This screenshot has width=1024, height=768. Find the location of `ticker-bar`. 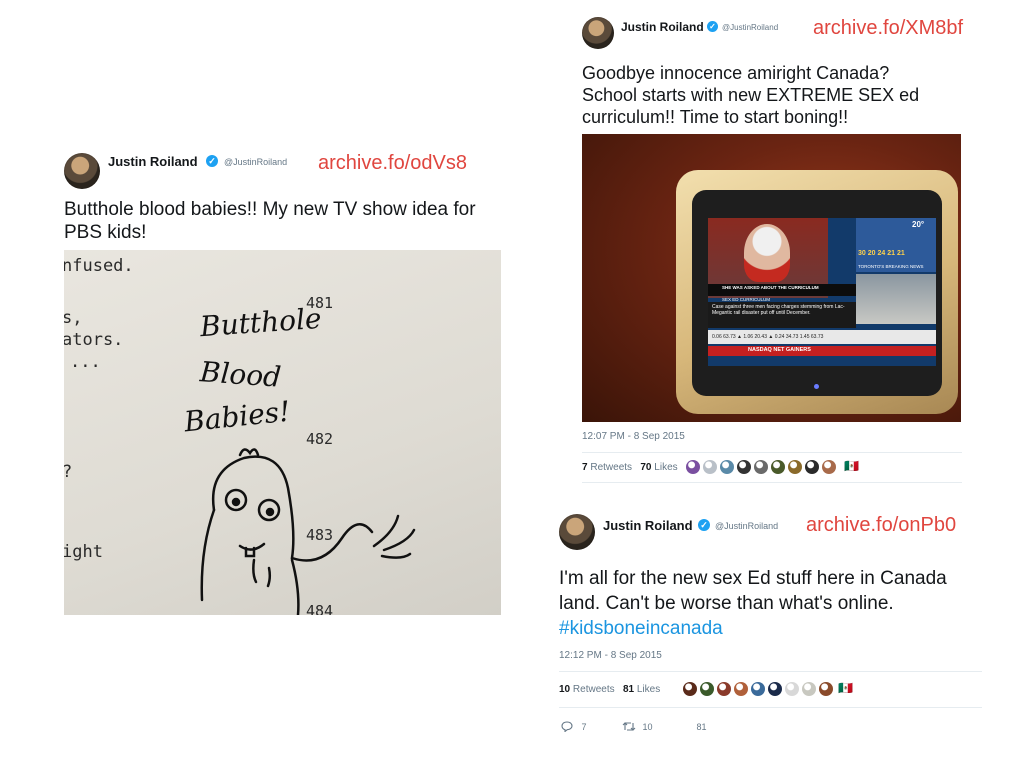

ticker-bar is located at coordinates (822, 351).